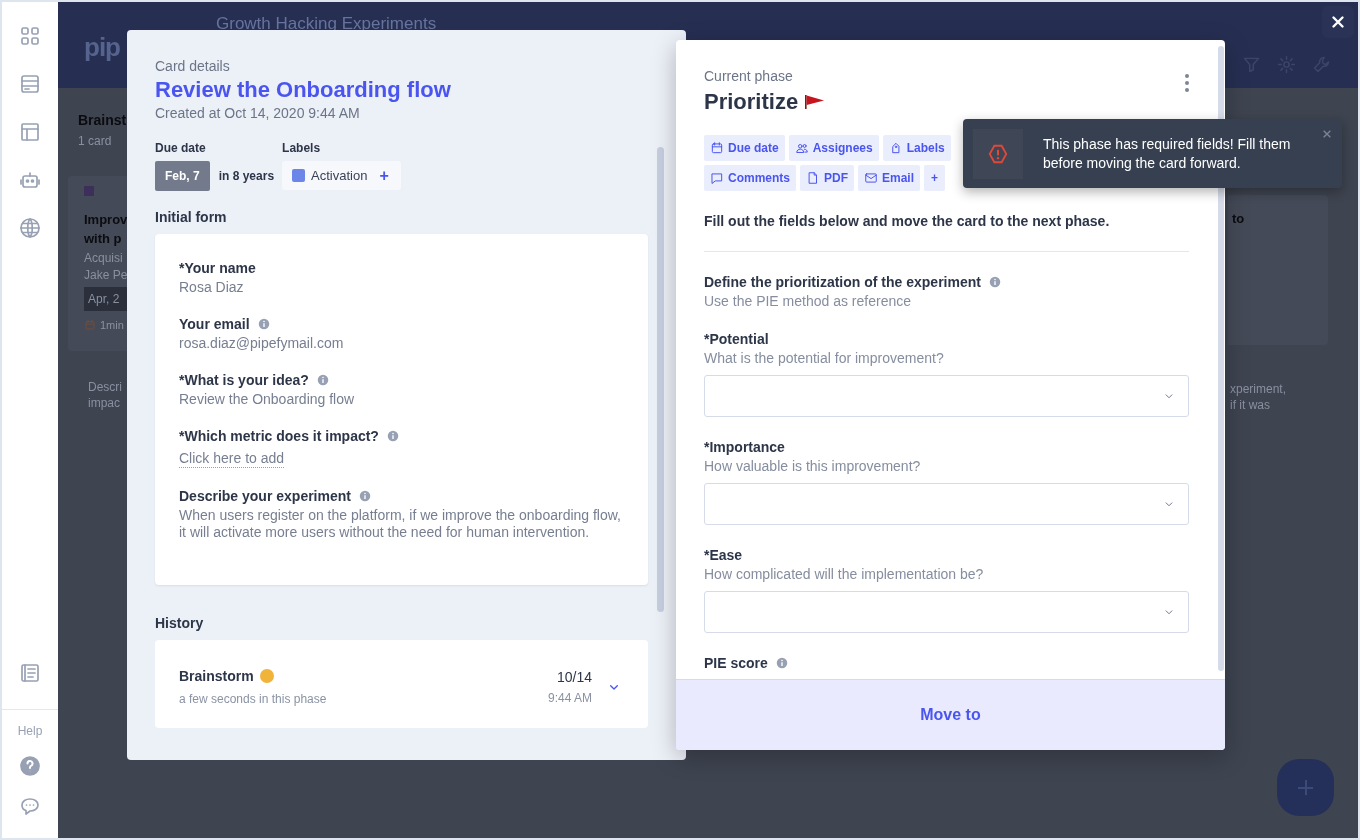 The image size is (1360, 840). What do you see at coordinates (180, 623) in the screenshot?
I see `section-heading: History` at bounding box center [180, 623].